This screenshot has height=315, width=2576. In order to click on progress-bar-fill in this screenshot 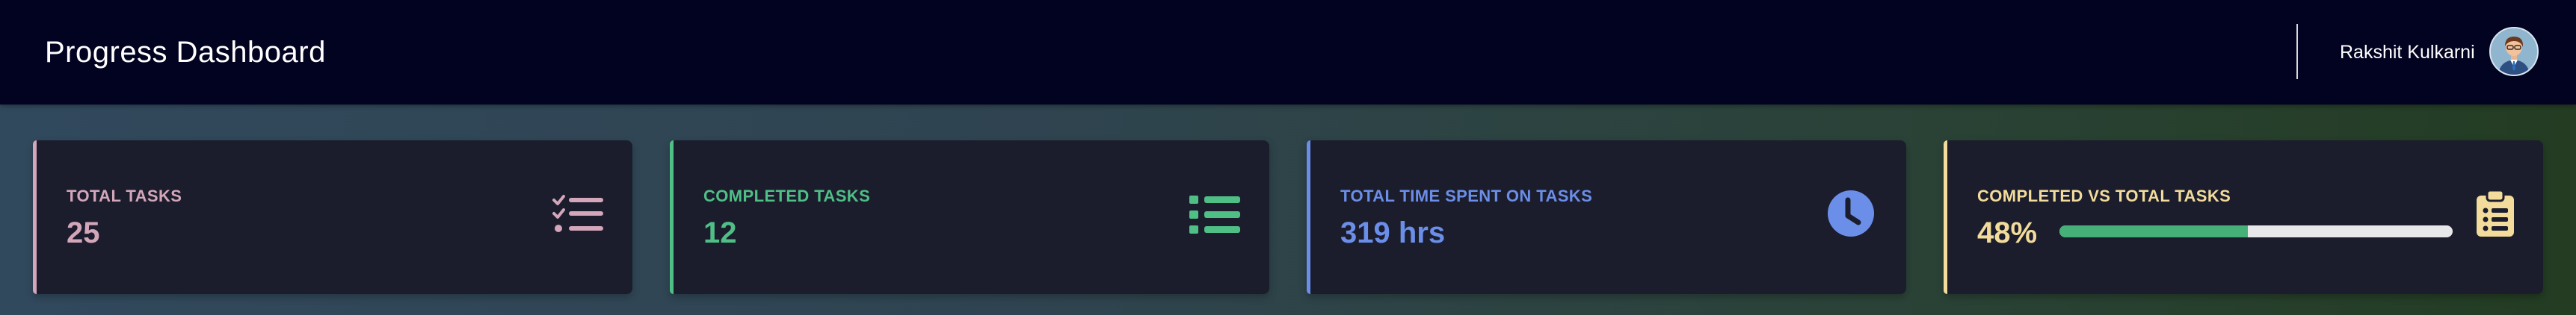, I will do `click(2154, 231)`.